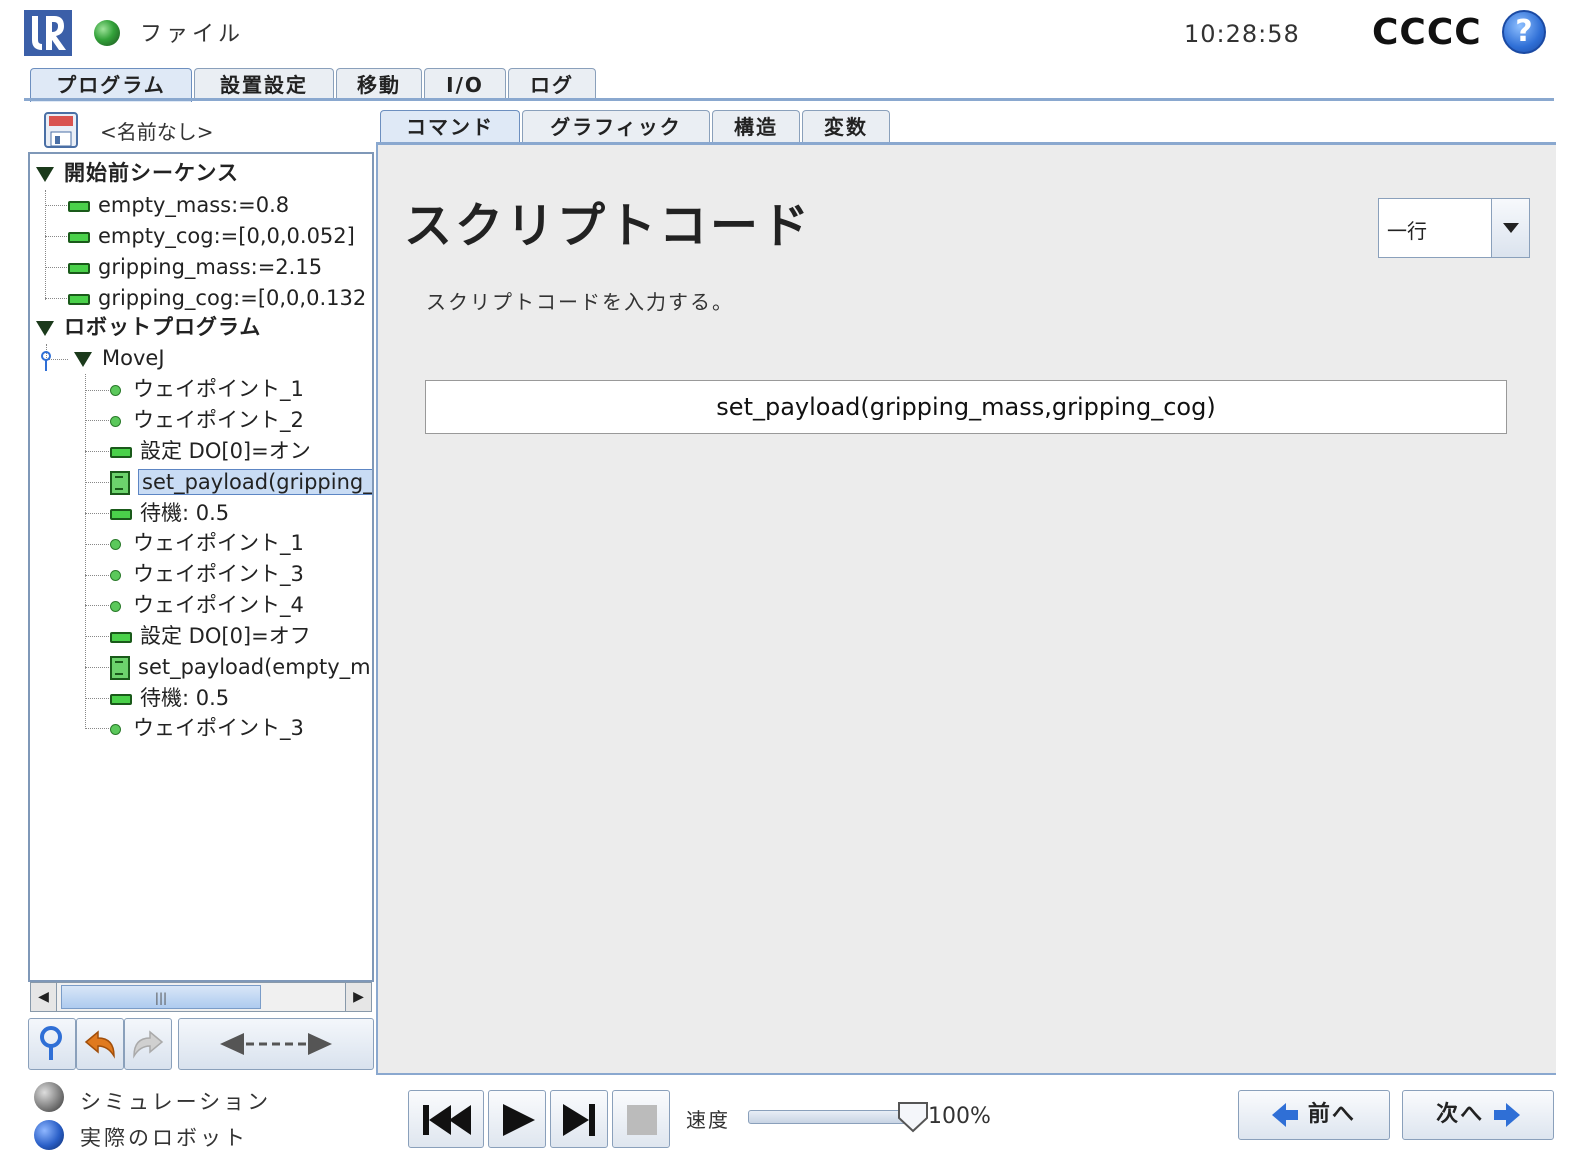 Image resolution: width=1596 pixels, height=1171 pixels. What do you see at coordinates (217, 298) in the screenshot?
I see `tree-item-assign: gripping_cog:=[0,0,0.132` at bounding box center [217, 298].